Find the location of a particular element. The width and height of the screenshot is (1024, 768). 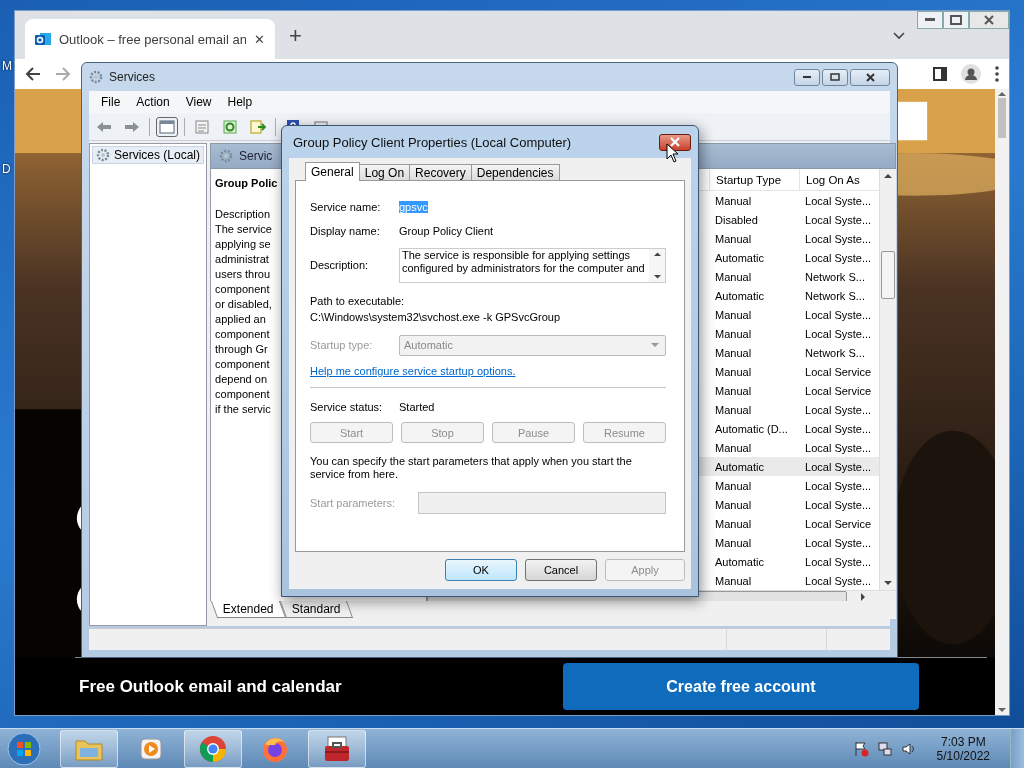

service-status-value: Started is located at coordinates (417, 407).